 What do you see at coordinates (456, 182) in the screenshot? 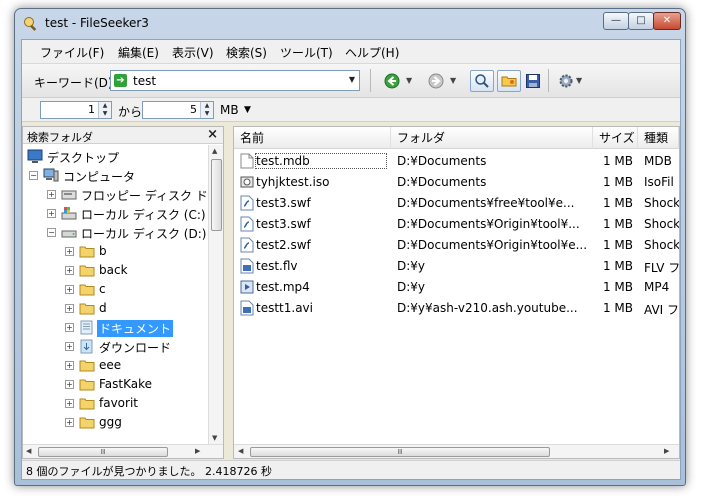
I see `table-row: tyhjktest.iso D:¥Documents 1 MB IsoFil` at bounding box center [456, 182].